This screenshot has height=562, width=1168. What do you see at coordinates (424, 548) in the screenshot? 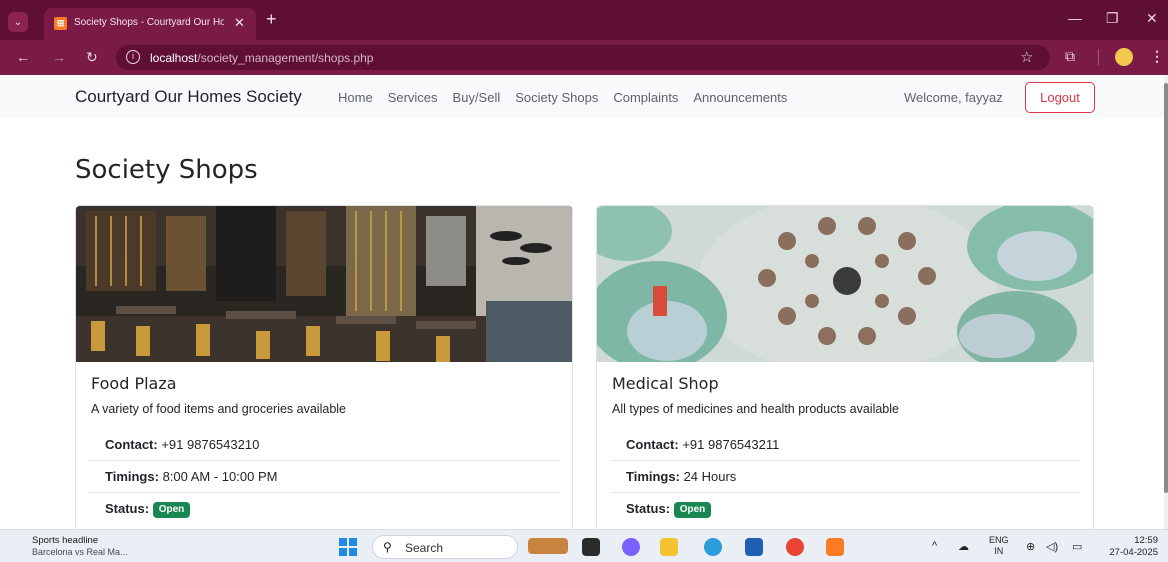
I see `search-label: Search` at bounding box center [424, 548].